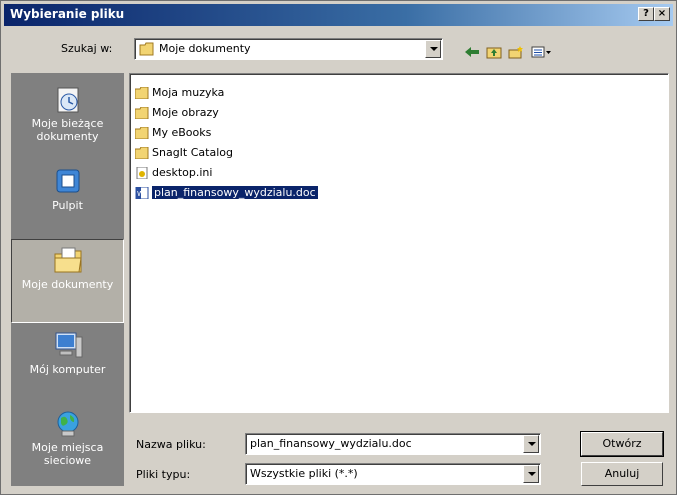  Describe the element at coordinates (393, 474) in the screenshot. I see `filetype-dropdown: Wszystkie pliki (*.*)` at that location.